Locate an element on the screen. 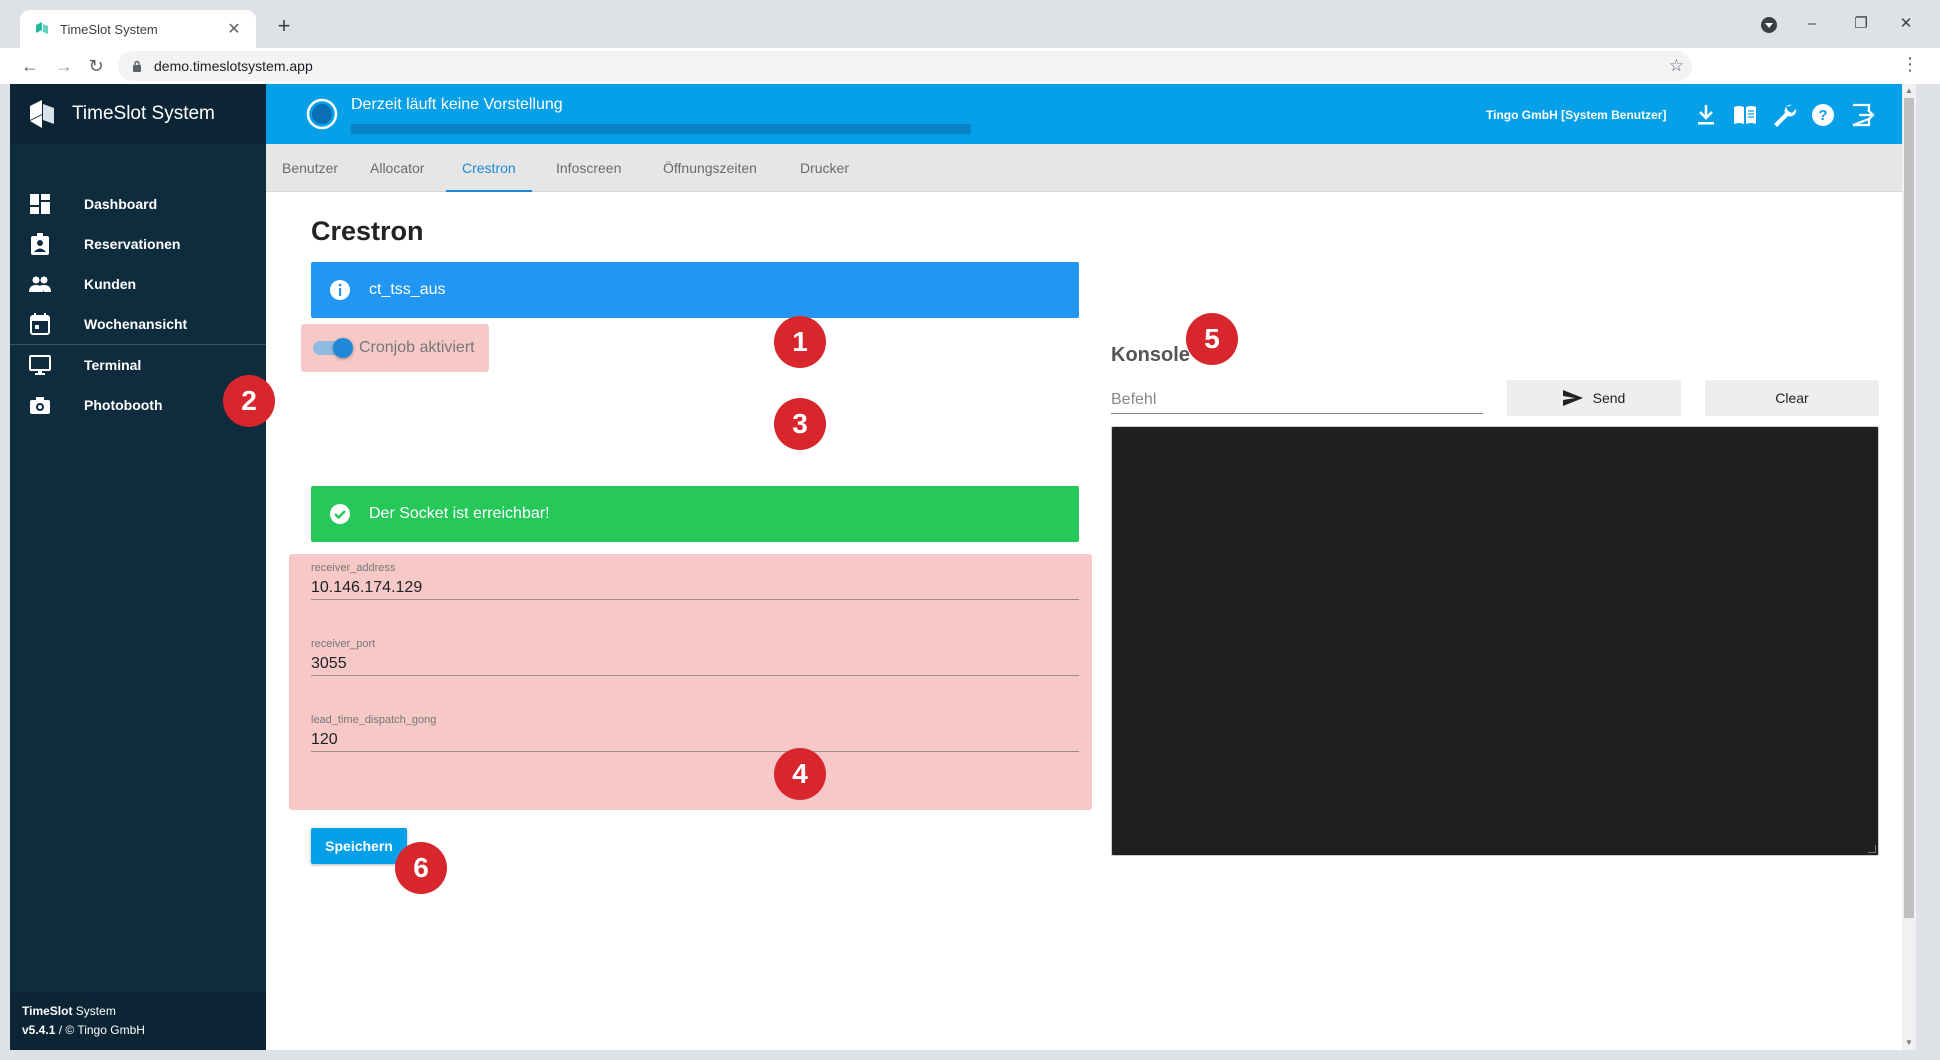 The width and height of the screenshot is (1940, 1060). send-button: Send is located at coordinates (1594, 398).